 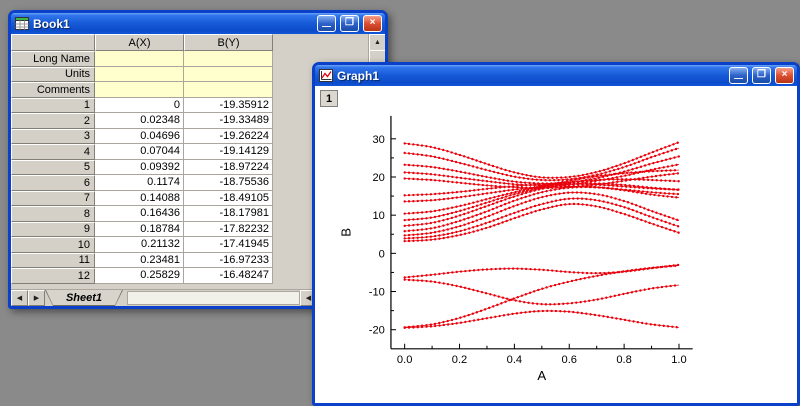 I want to click on tab-scroll-left-button: ◀, so click(x=19, y=298).